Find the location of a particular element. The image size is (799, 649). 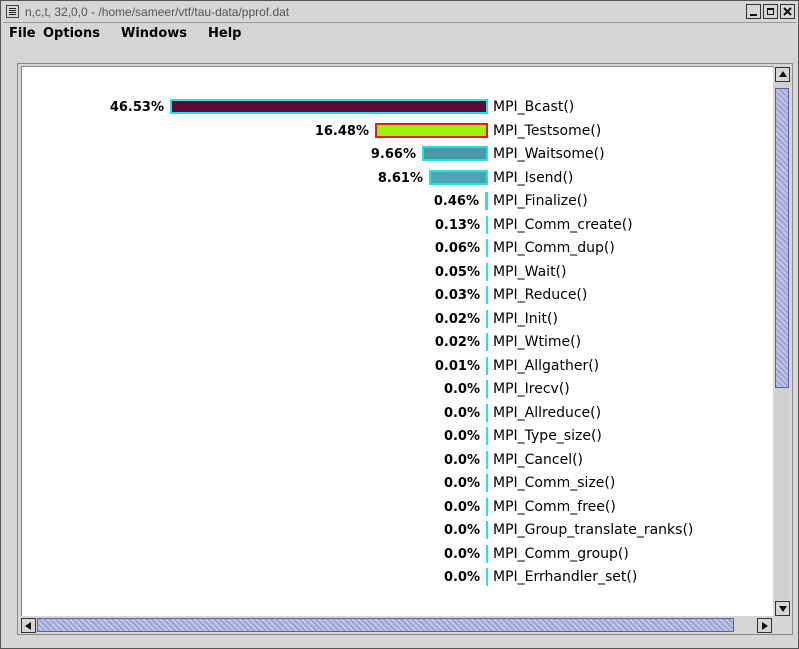

function-row: 0.03% MPI_Reduce() is located at coordinates (398, 296).